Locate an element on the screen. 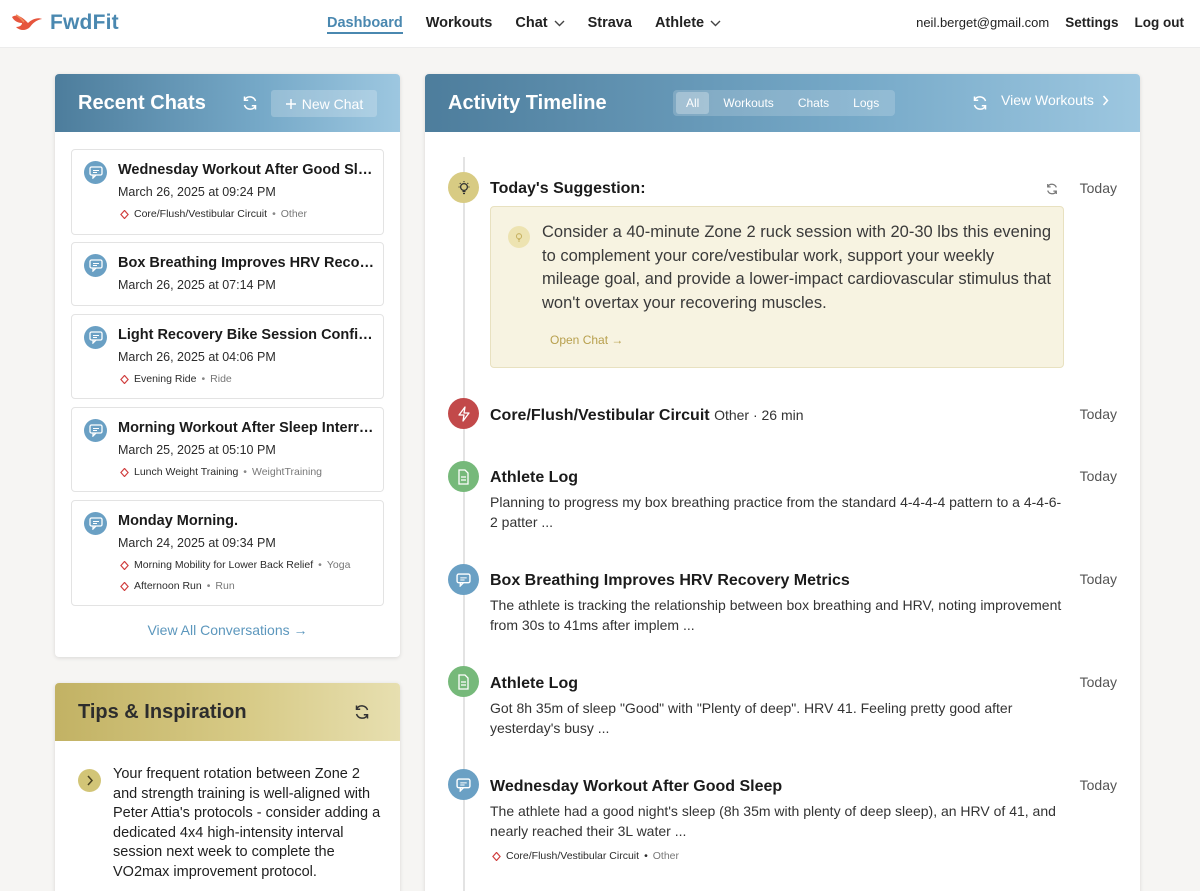 The height and width of the screenshot is (891, 1200). filter-workouts: Workouts is located at coordinates (748, 103).